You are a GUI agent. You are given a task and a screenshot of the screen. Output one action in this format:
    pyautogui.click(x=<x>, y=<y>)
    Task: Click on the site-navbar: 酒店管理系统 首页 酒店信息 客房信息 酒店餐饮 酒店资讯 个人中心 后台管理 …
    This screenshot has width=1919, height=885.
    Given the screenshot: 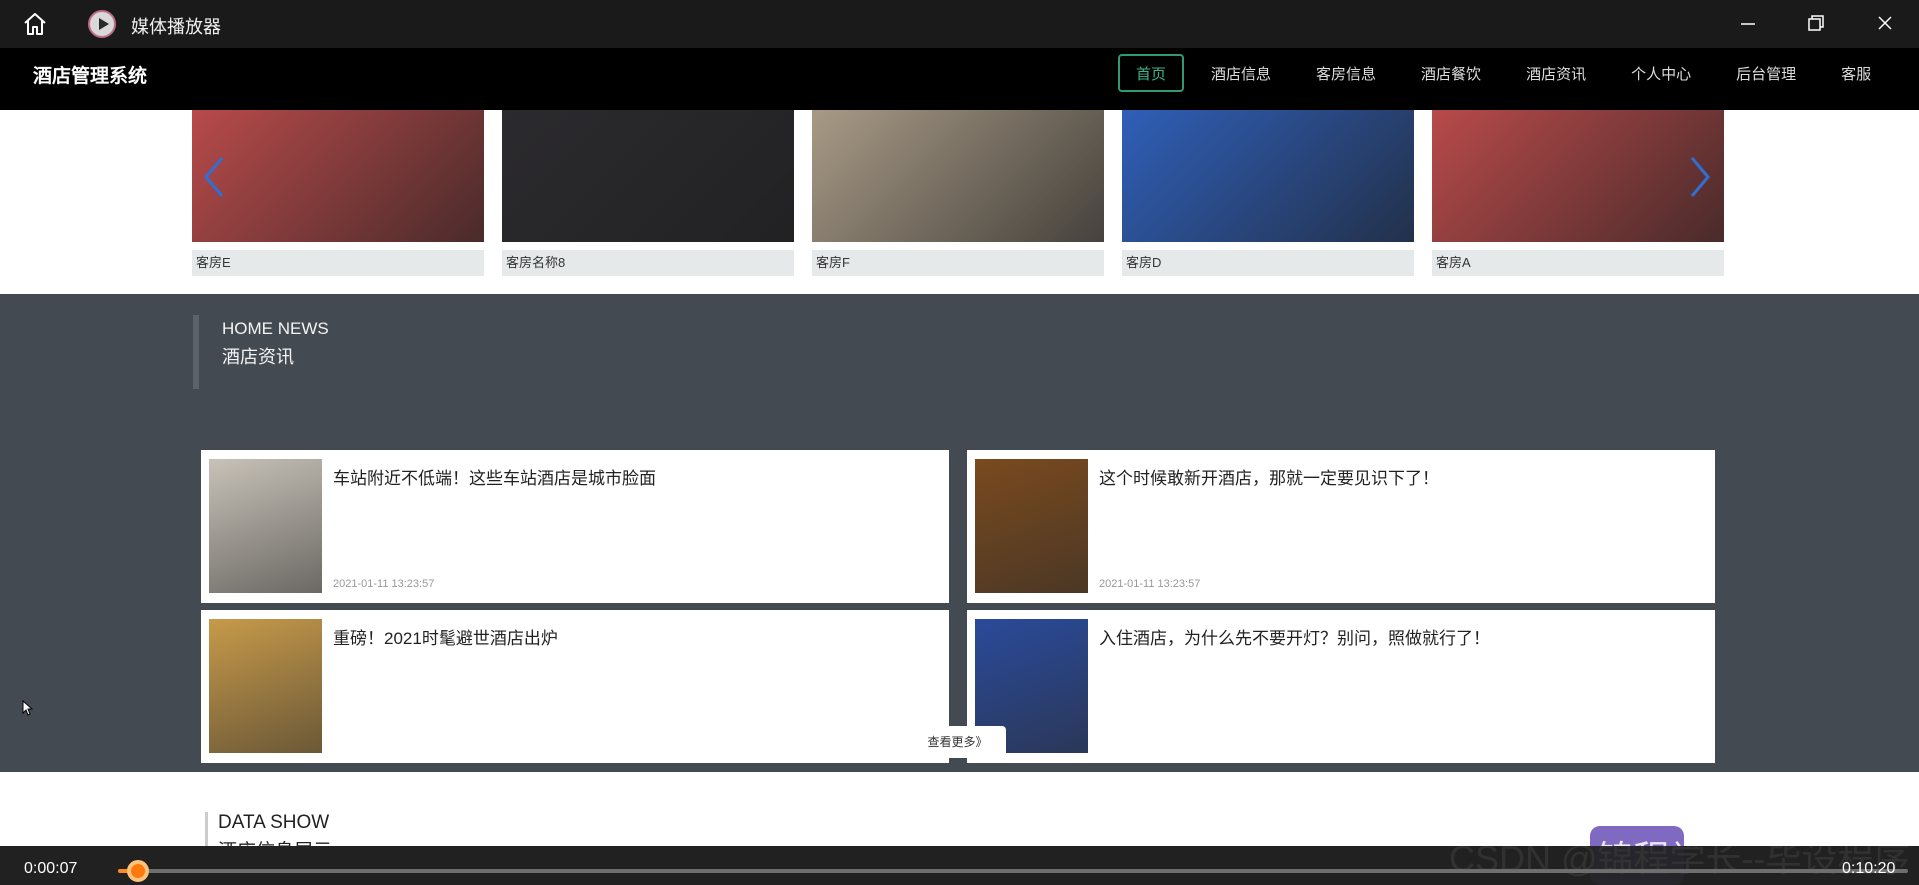 What is the action you would take?
    pyautogui.click(x=959, y=79)
    